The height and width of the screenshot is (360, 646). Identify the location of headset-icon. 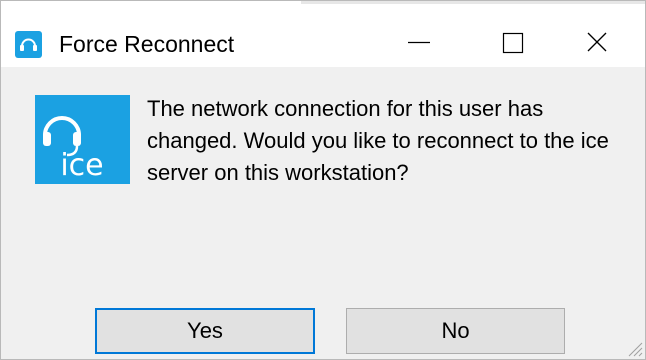
(28, 44).